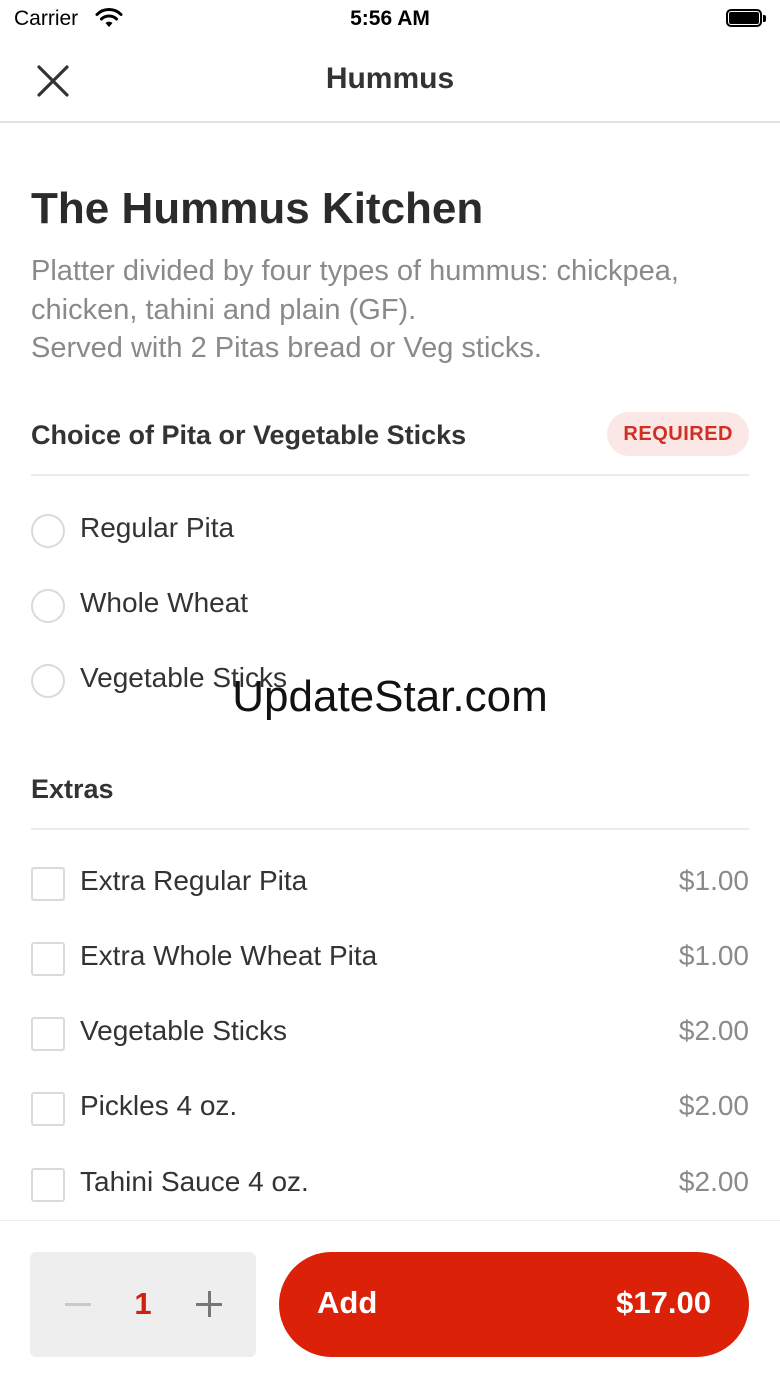 The height and width of the screenshot is (1388, 780). I want to click on extras-section-title: Extras, so click(72, 789).